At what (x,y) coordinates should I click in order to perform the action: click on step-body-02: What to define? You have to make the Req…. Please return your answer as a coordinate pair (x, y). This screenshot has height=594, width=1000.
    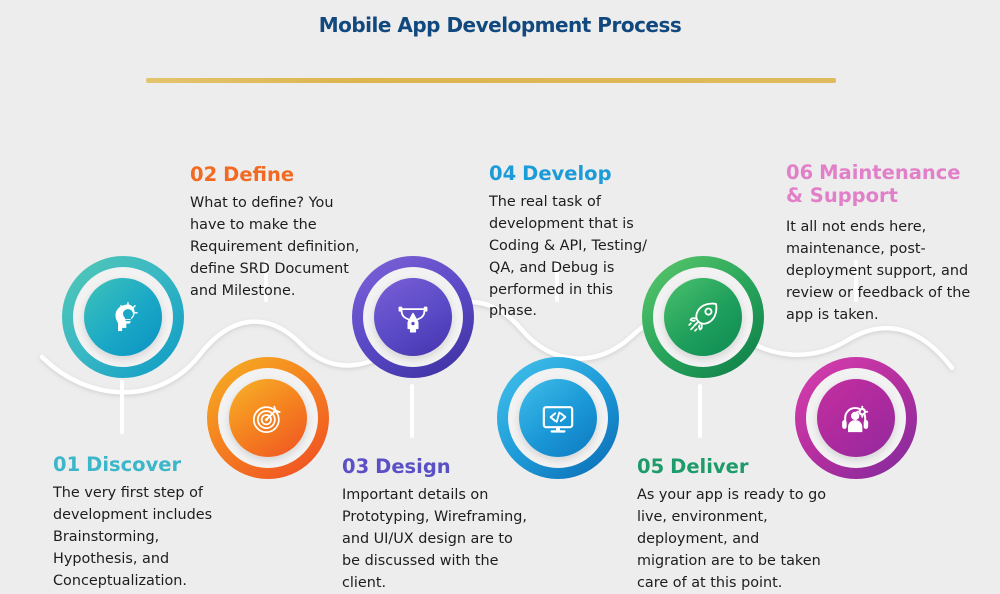
    Looking at the image, I should click on (275, 247).